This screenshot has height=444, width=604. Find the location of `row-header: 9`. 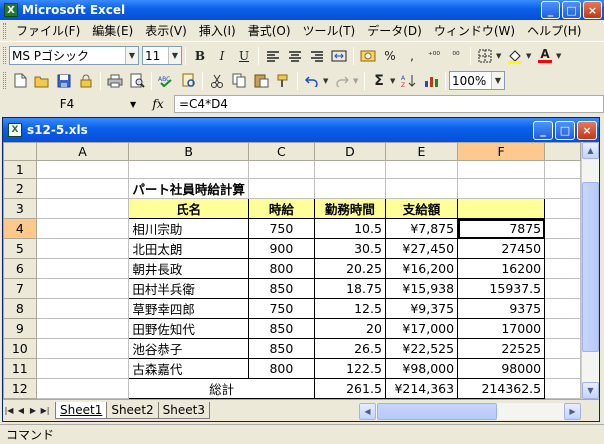

row-header: 9 is located at coordinates (20, 328).